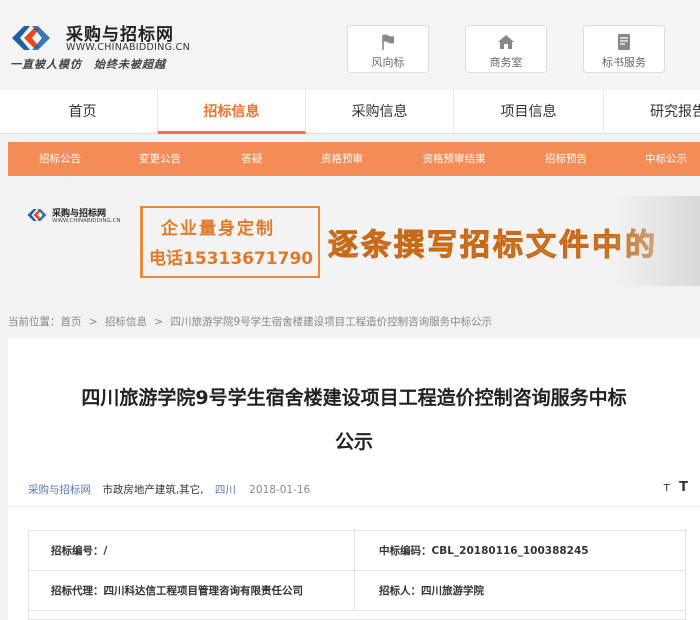 The image size is (700, 620). What do you see at coordinates (60, 159) in the screenshot?
I see `subnav-item-bid-notice: 招标公告` at bounding box center [60, 159].